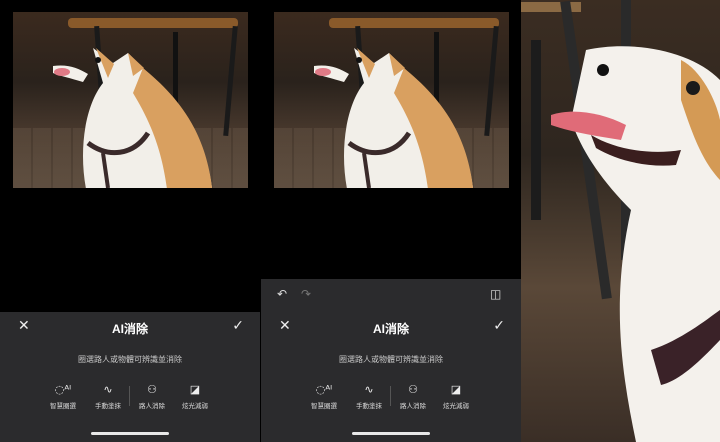  Describe the element at coordinates (391, 295) in the screenshot. I see `edit-toolbar: ↶ ↷ ◫` at that location.